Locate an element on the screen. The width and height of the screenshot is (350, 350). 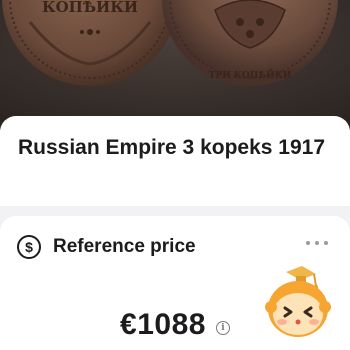
listing-title: Russian Empire 3 kopeks 1917 is located at coordinates (171, 147).